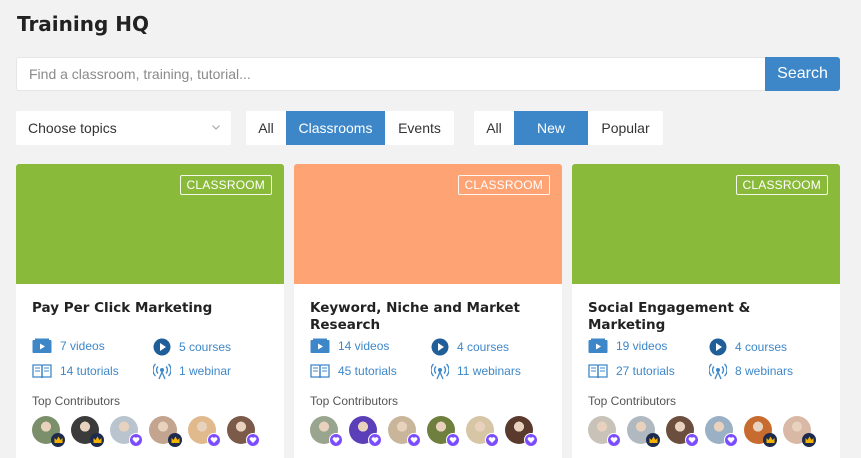 Image resolution: width=861 pixels, height=458 pixels. I want to click on sort-filter: All New Popular, so click(568, 128).